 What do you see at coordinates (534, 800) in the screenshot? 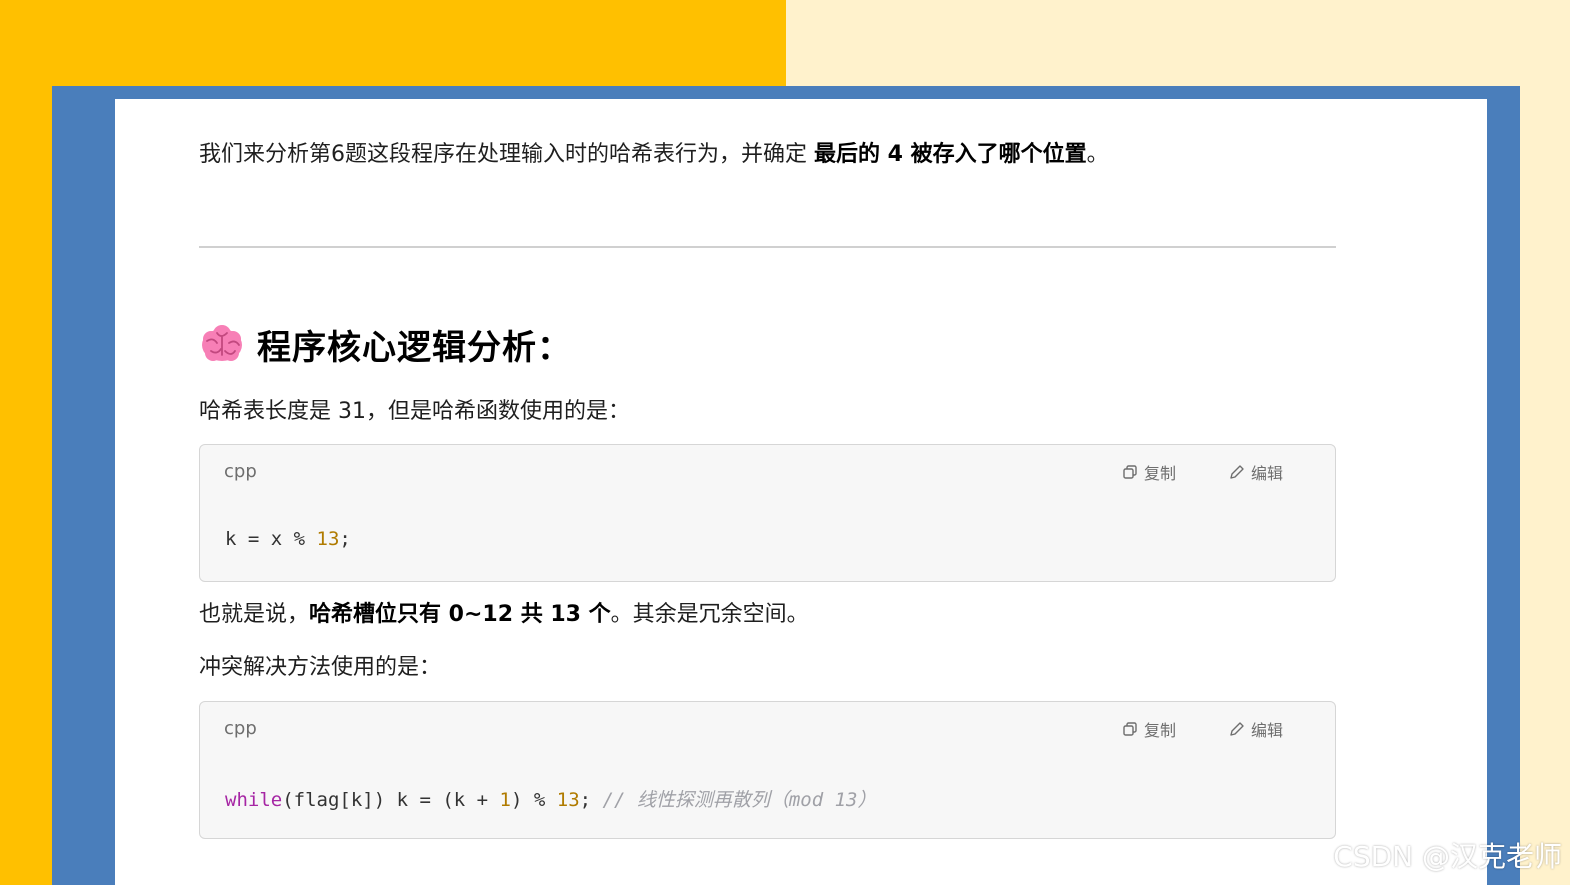
I see `code-token: ) %` at bounding box center [534, 800].